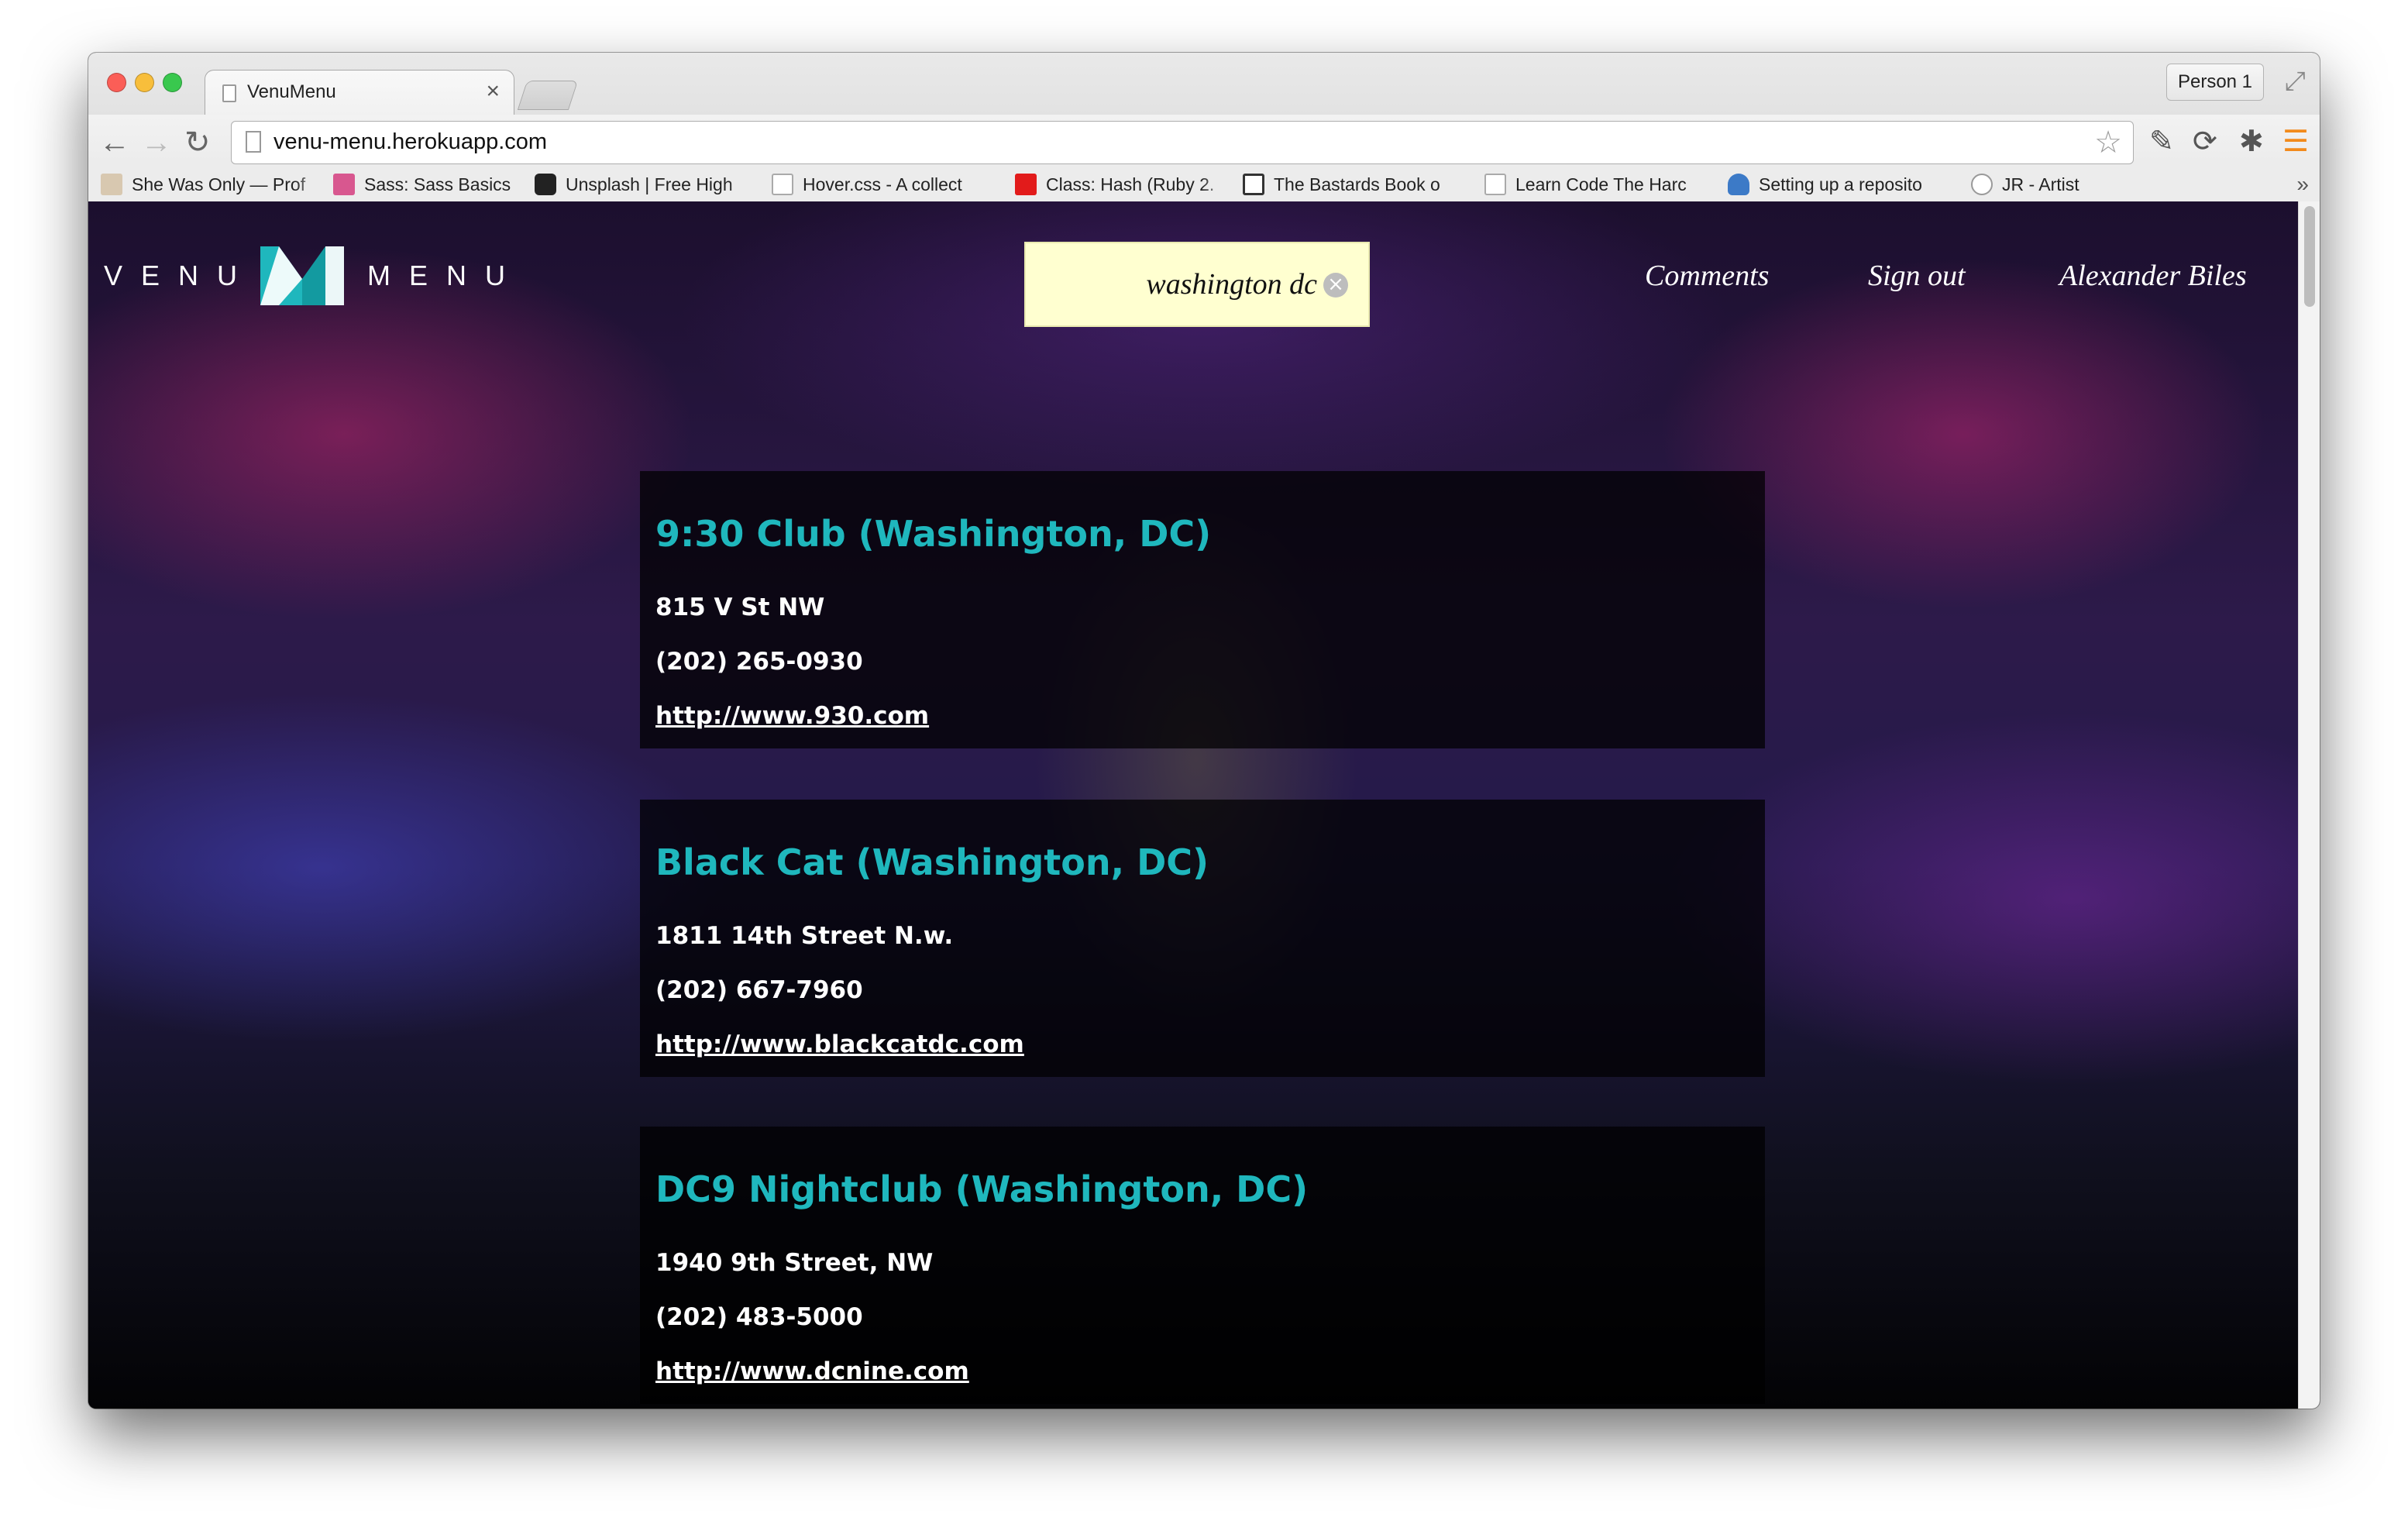  I want to click on venue-name: Black Cat (Washington, DC), so click(932, 862).